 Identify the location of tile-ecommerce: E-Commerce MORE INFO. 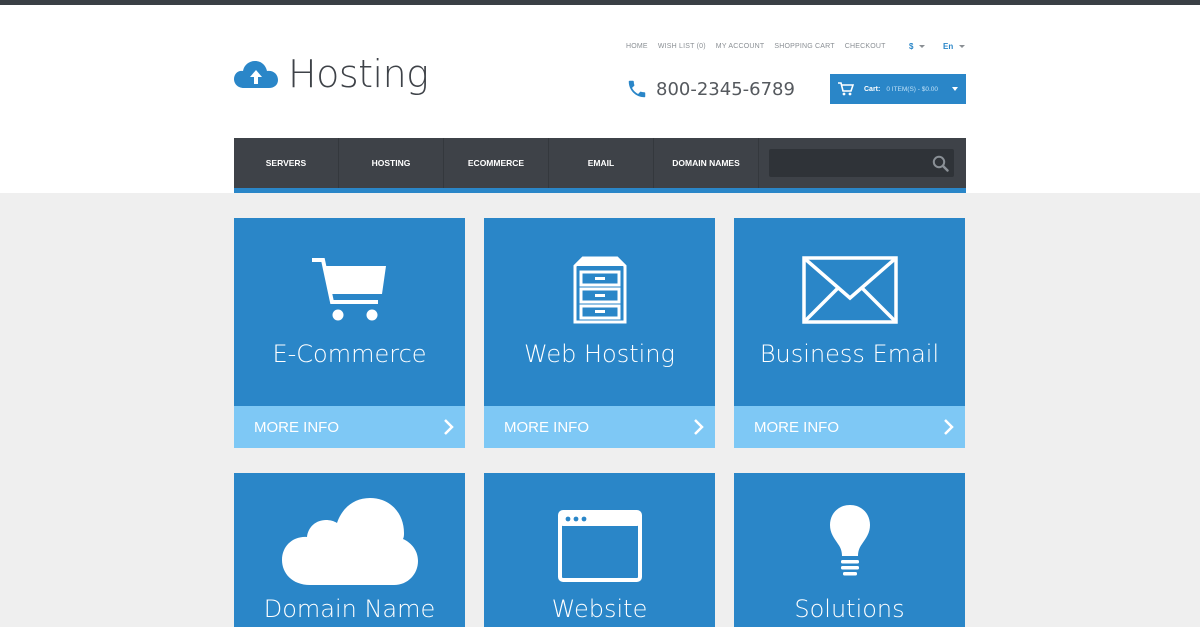
(349, 333).